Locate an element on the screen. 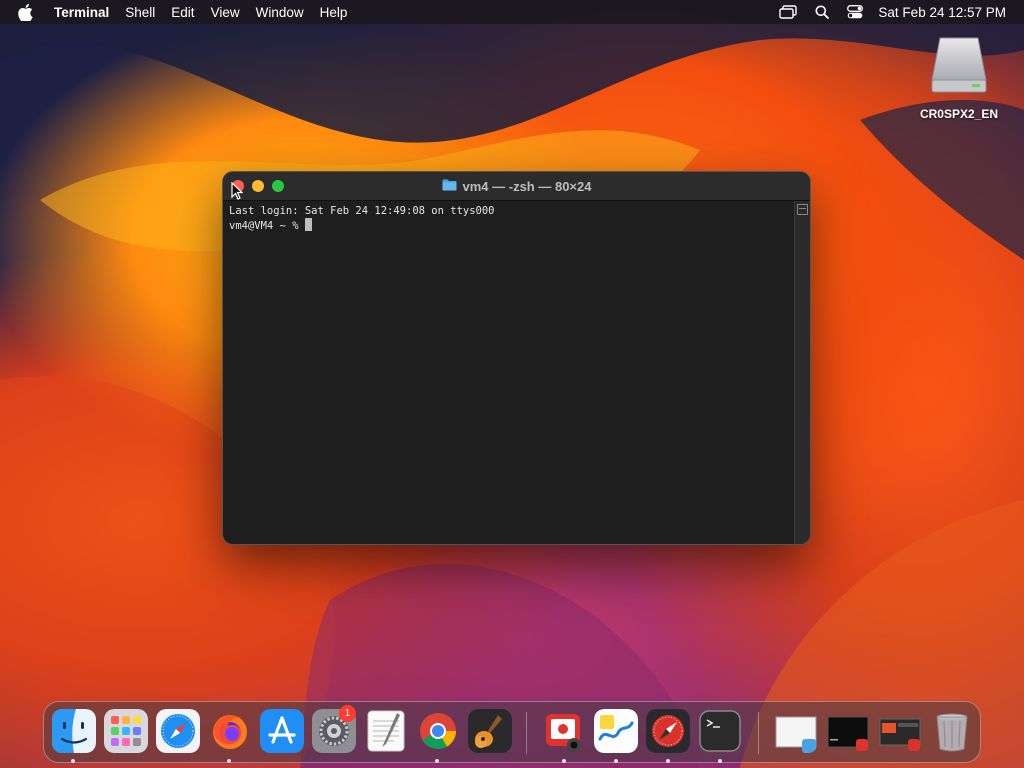 This screenshot has width=1024, height=768. dock-freeform-icon is located at coordinates (616, 731).